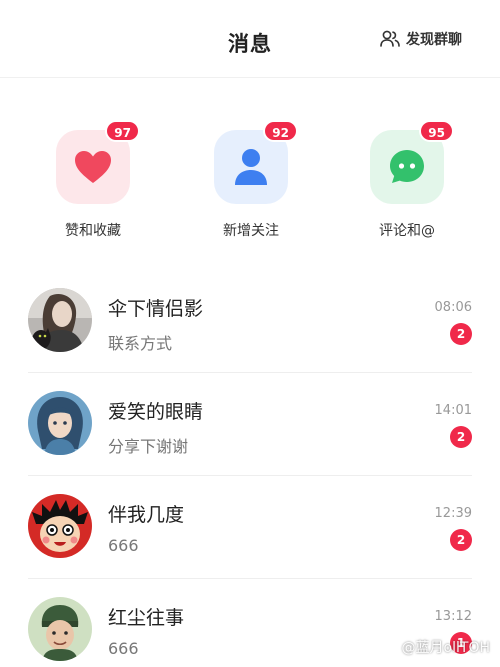 This screenshot has height=667, width=500. I want to click on conversation-time: 12:39, so click(453, 513).